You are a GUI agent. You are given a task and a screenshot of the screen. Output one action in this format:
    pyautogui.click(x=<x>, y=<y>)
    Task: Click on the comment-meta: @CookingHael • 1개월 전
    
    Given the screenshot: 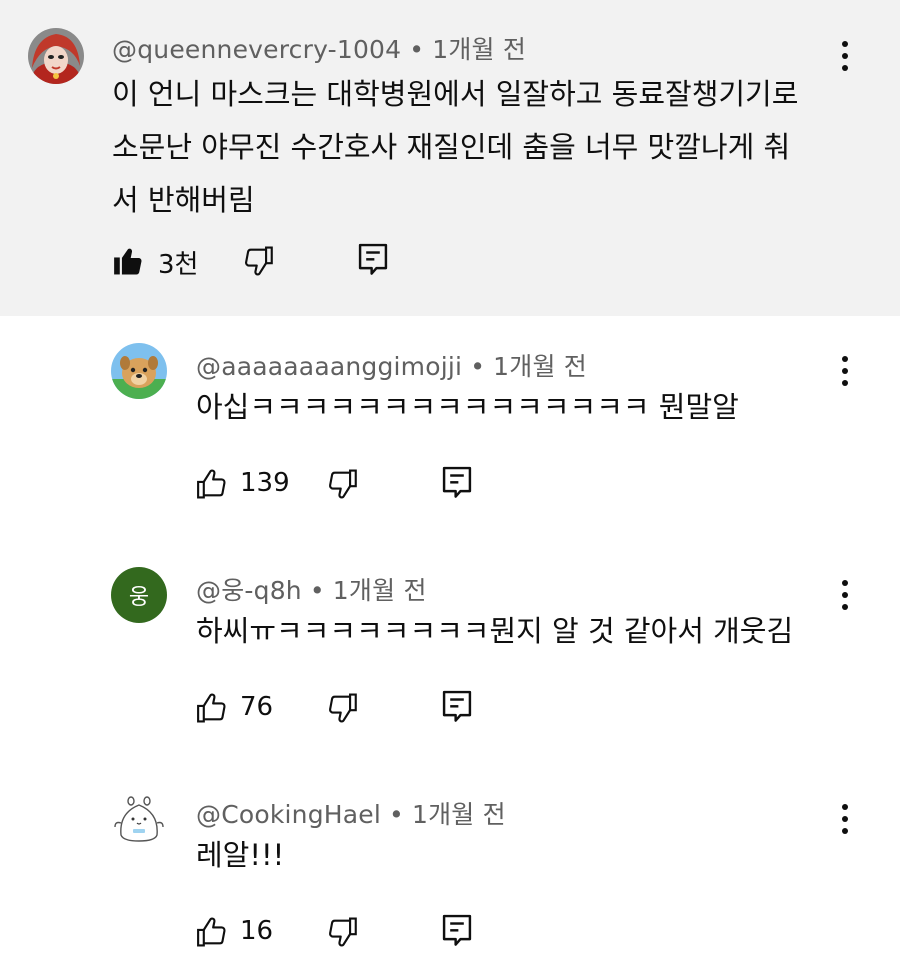 What is the action you would take?
    pyautogui.click(x=351, y=813)
    